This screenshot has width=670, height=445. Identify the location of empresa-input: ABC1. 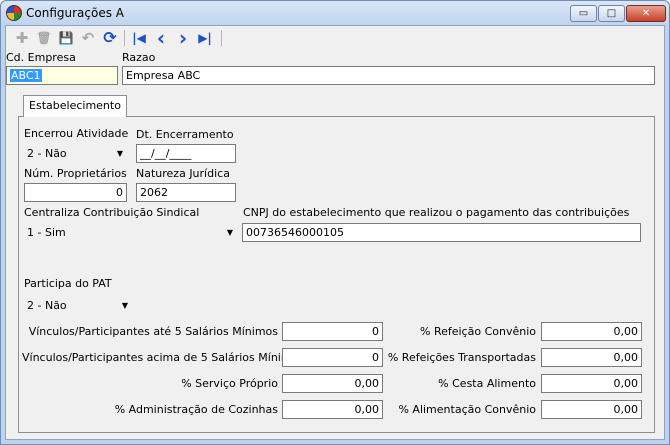
(62, 75).